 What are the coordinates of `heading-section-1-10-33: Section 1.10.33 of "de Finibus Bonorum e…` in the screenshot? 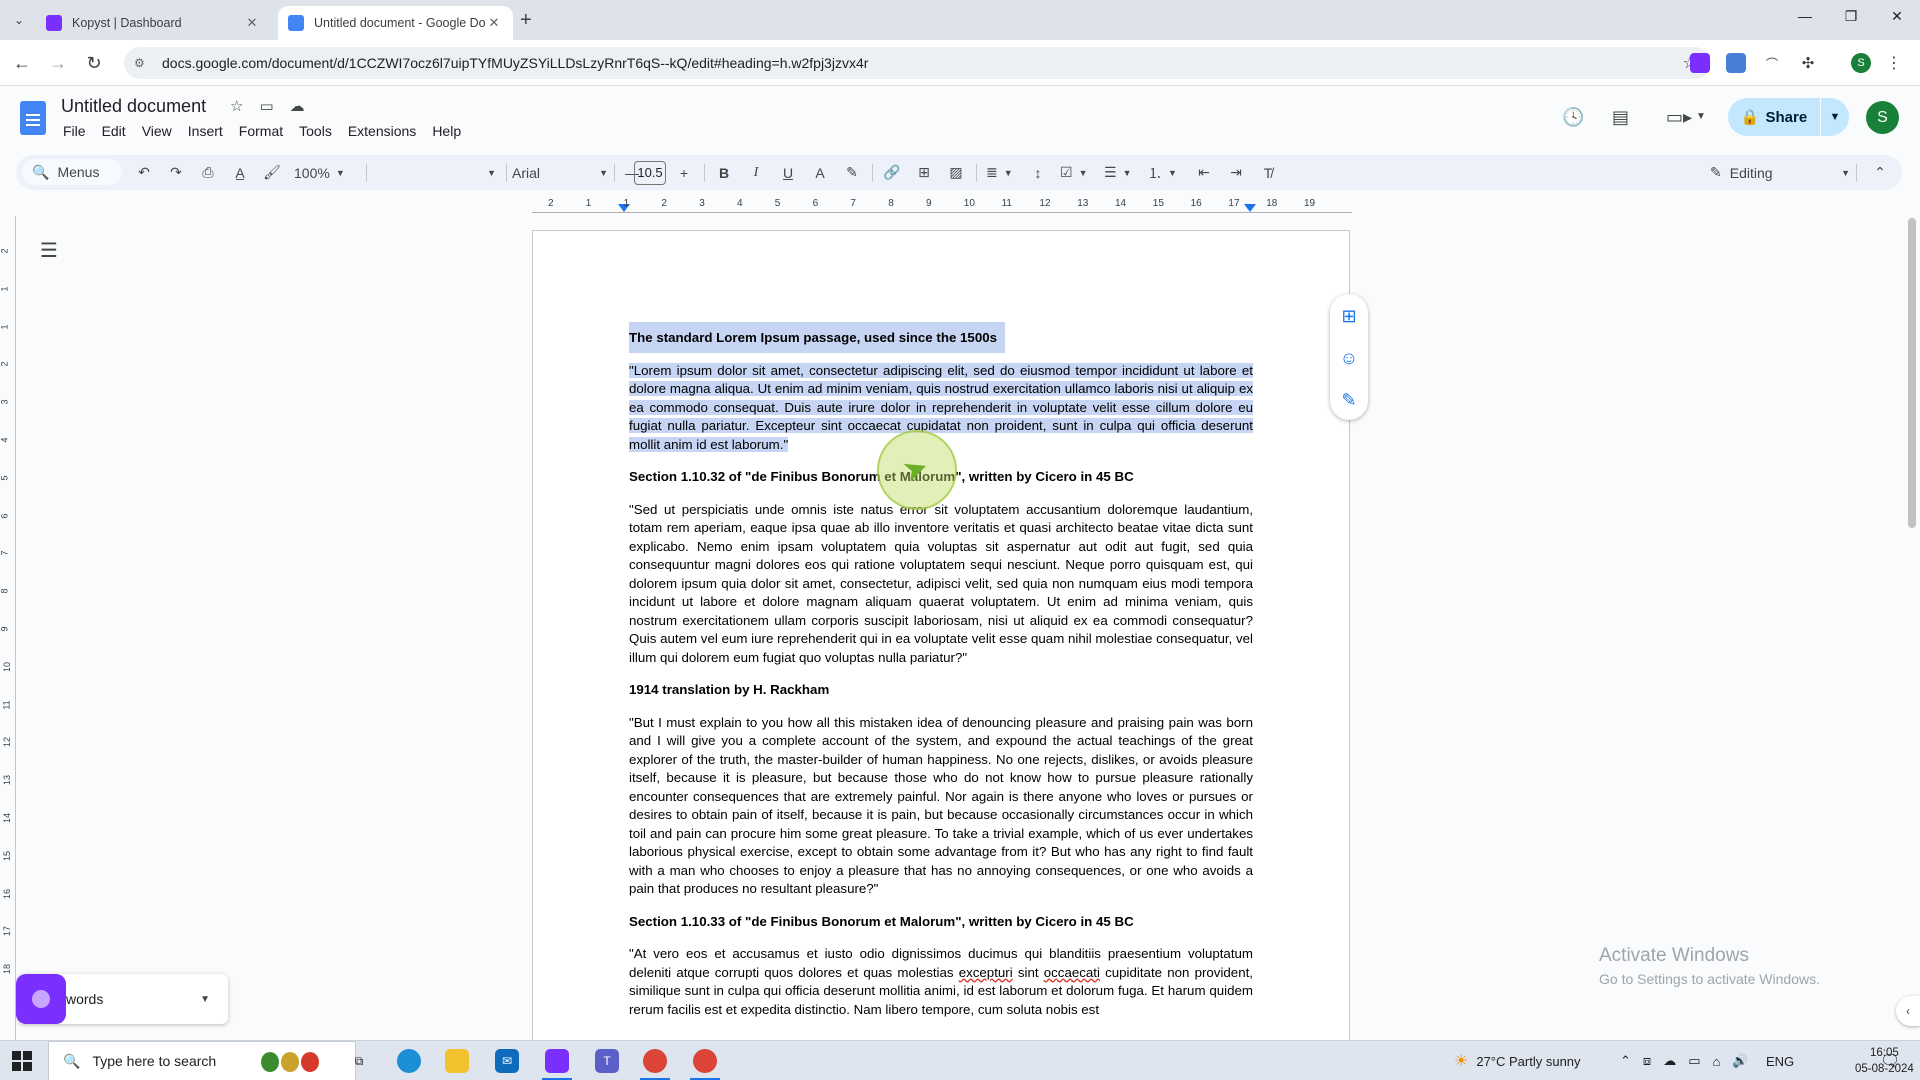 It's located at (941, 922).